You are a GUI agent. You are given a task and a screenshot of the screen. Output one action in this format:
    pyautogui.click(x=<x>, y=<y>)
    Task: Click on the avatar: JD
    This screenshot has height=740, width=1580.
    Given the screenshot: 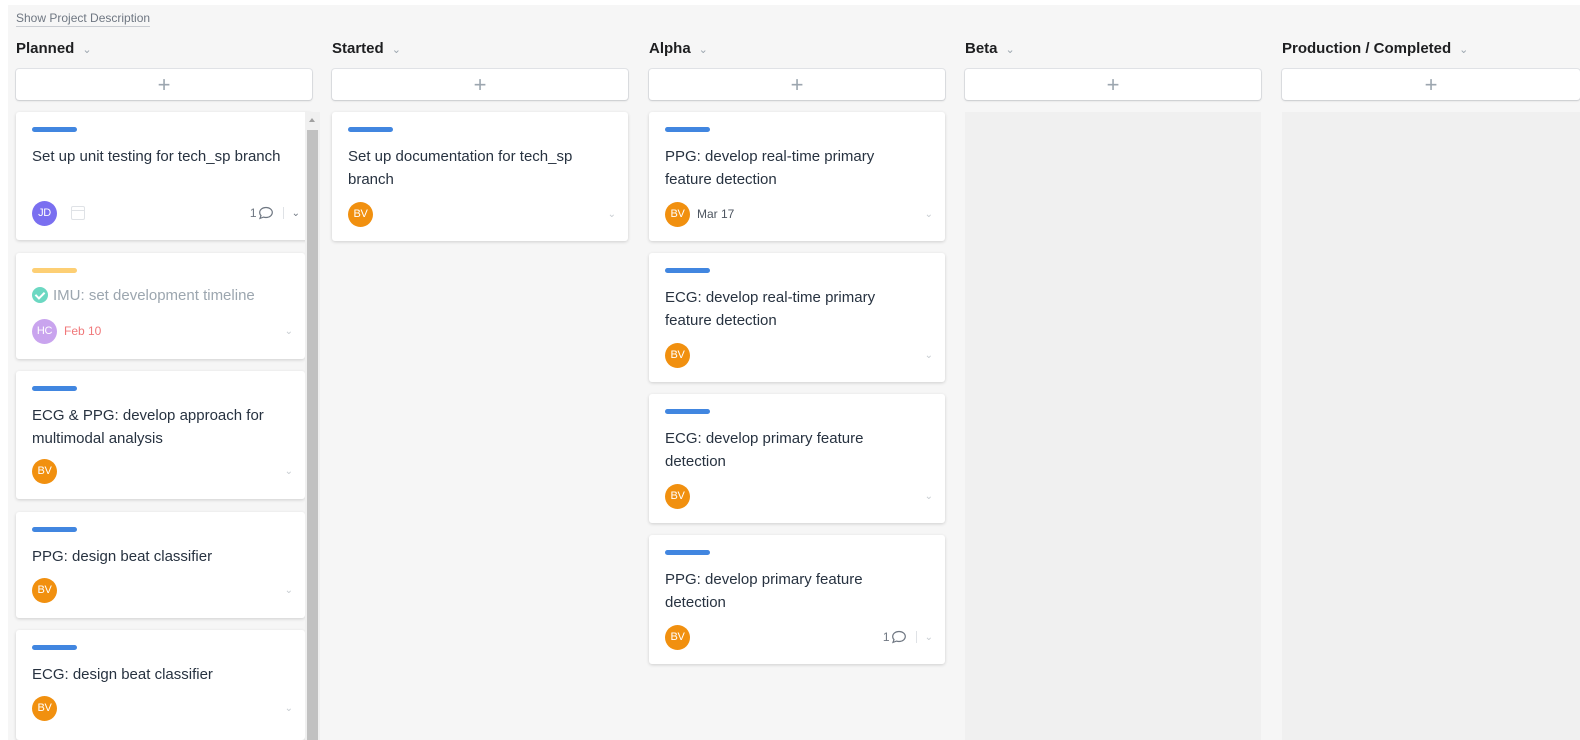 What is the action you would take?
    pyautogui.click(x=44, y=213)
    